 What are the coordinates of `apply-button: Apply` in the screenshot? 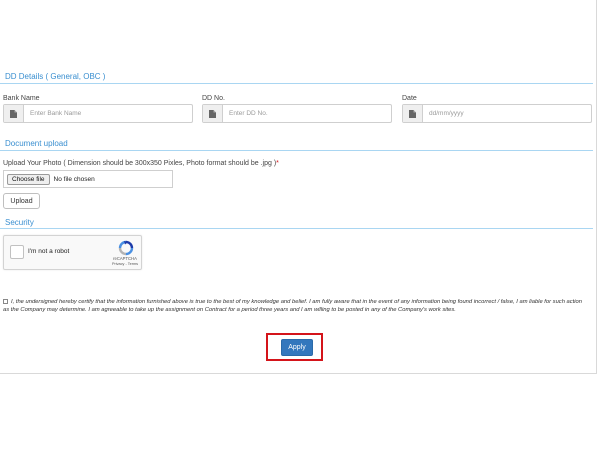 It's located at (297, 347).